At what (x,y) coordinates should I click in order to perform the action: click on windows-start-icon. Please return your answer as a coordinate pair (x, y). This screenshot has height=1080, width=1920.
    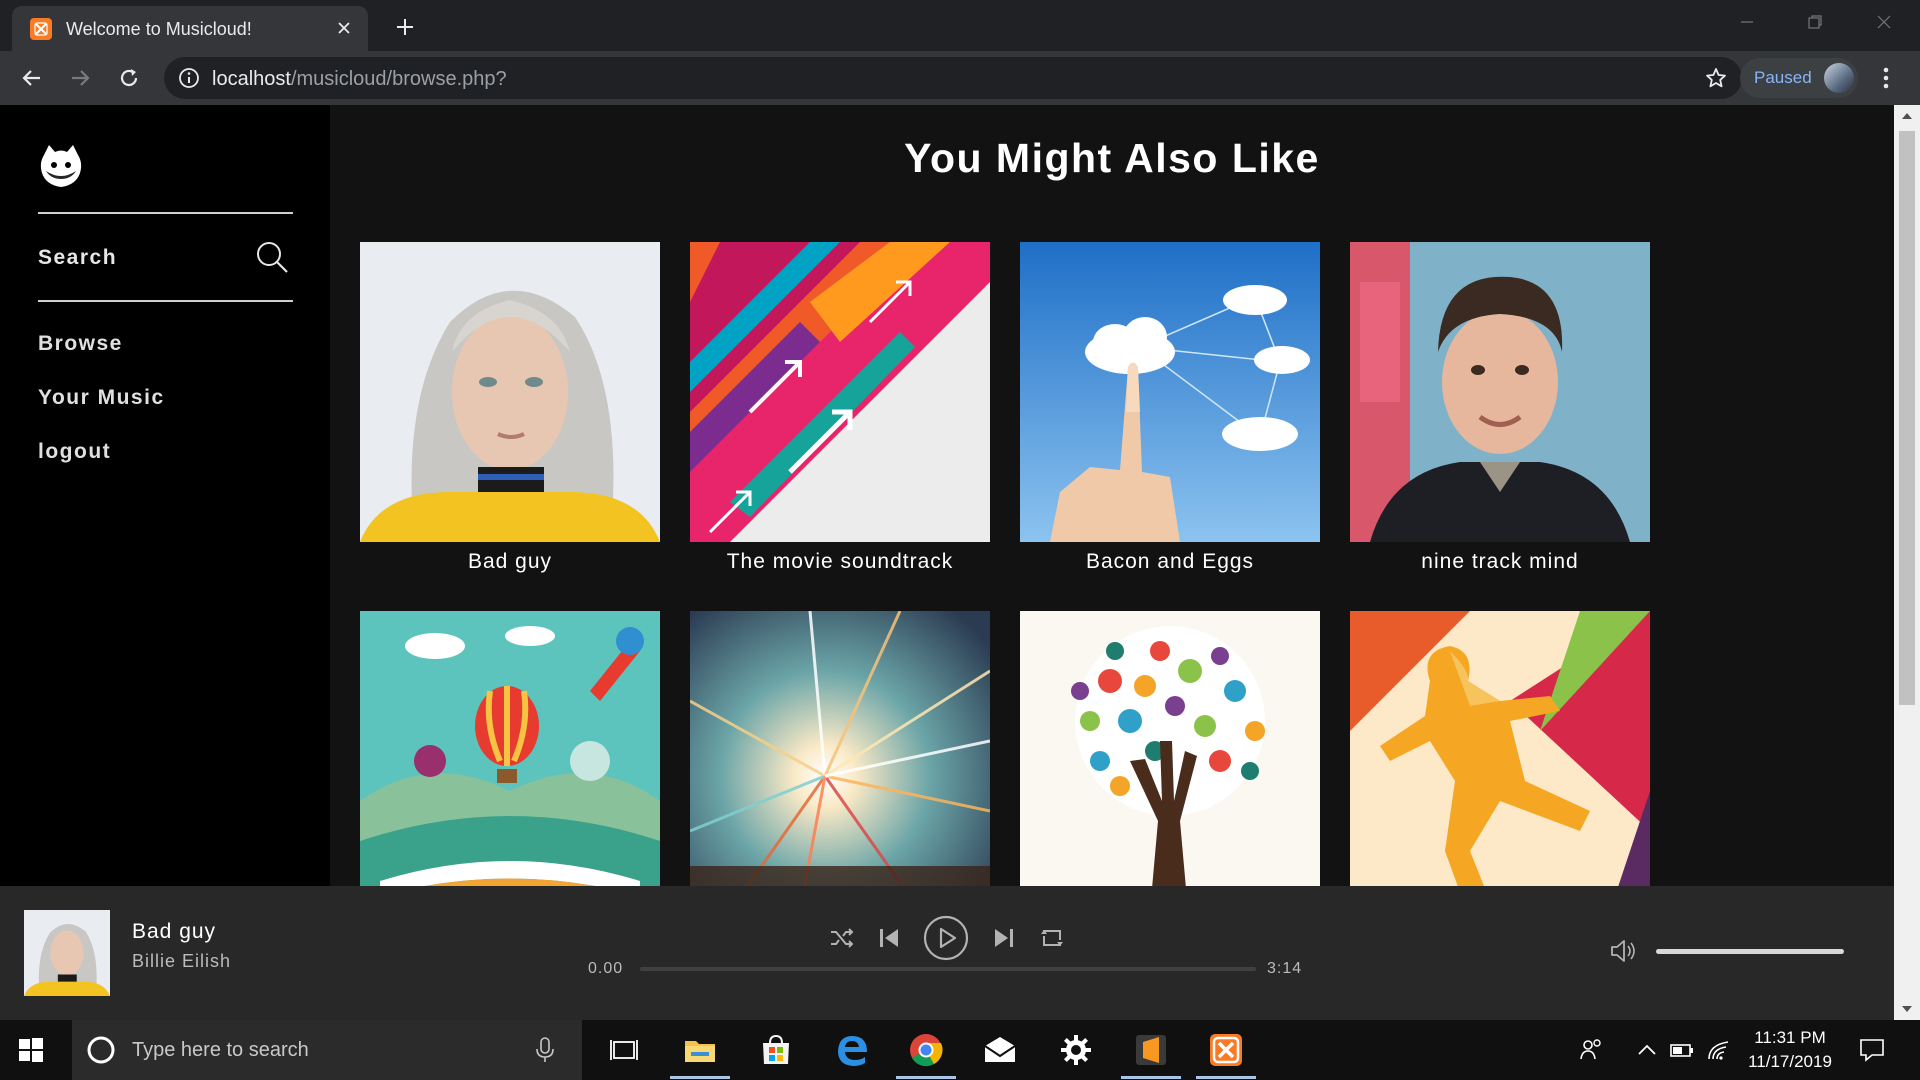
    Looking at the image, I should click on (31, 1050).